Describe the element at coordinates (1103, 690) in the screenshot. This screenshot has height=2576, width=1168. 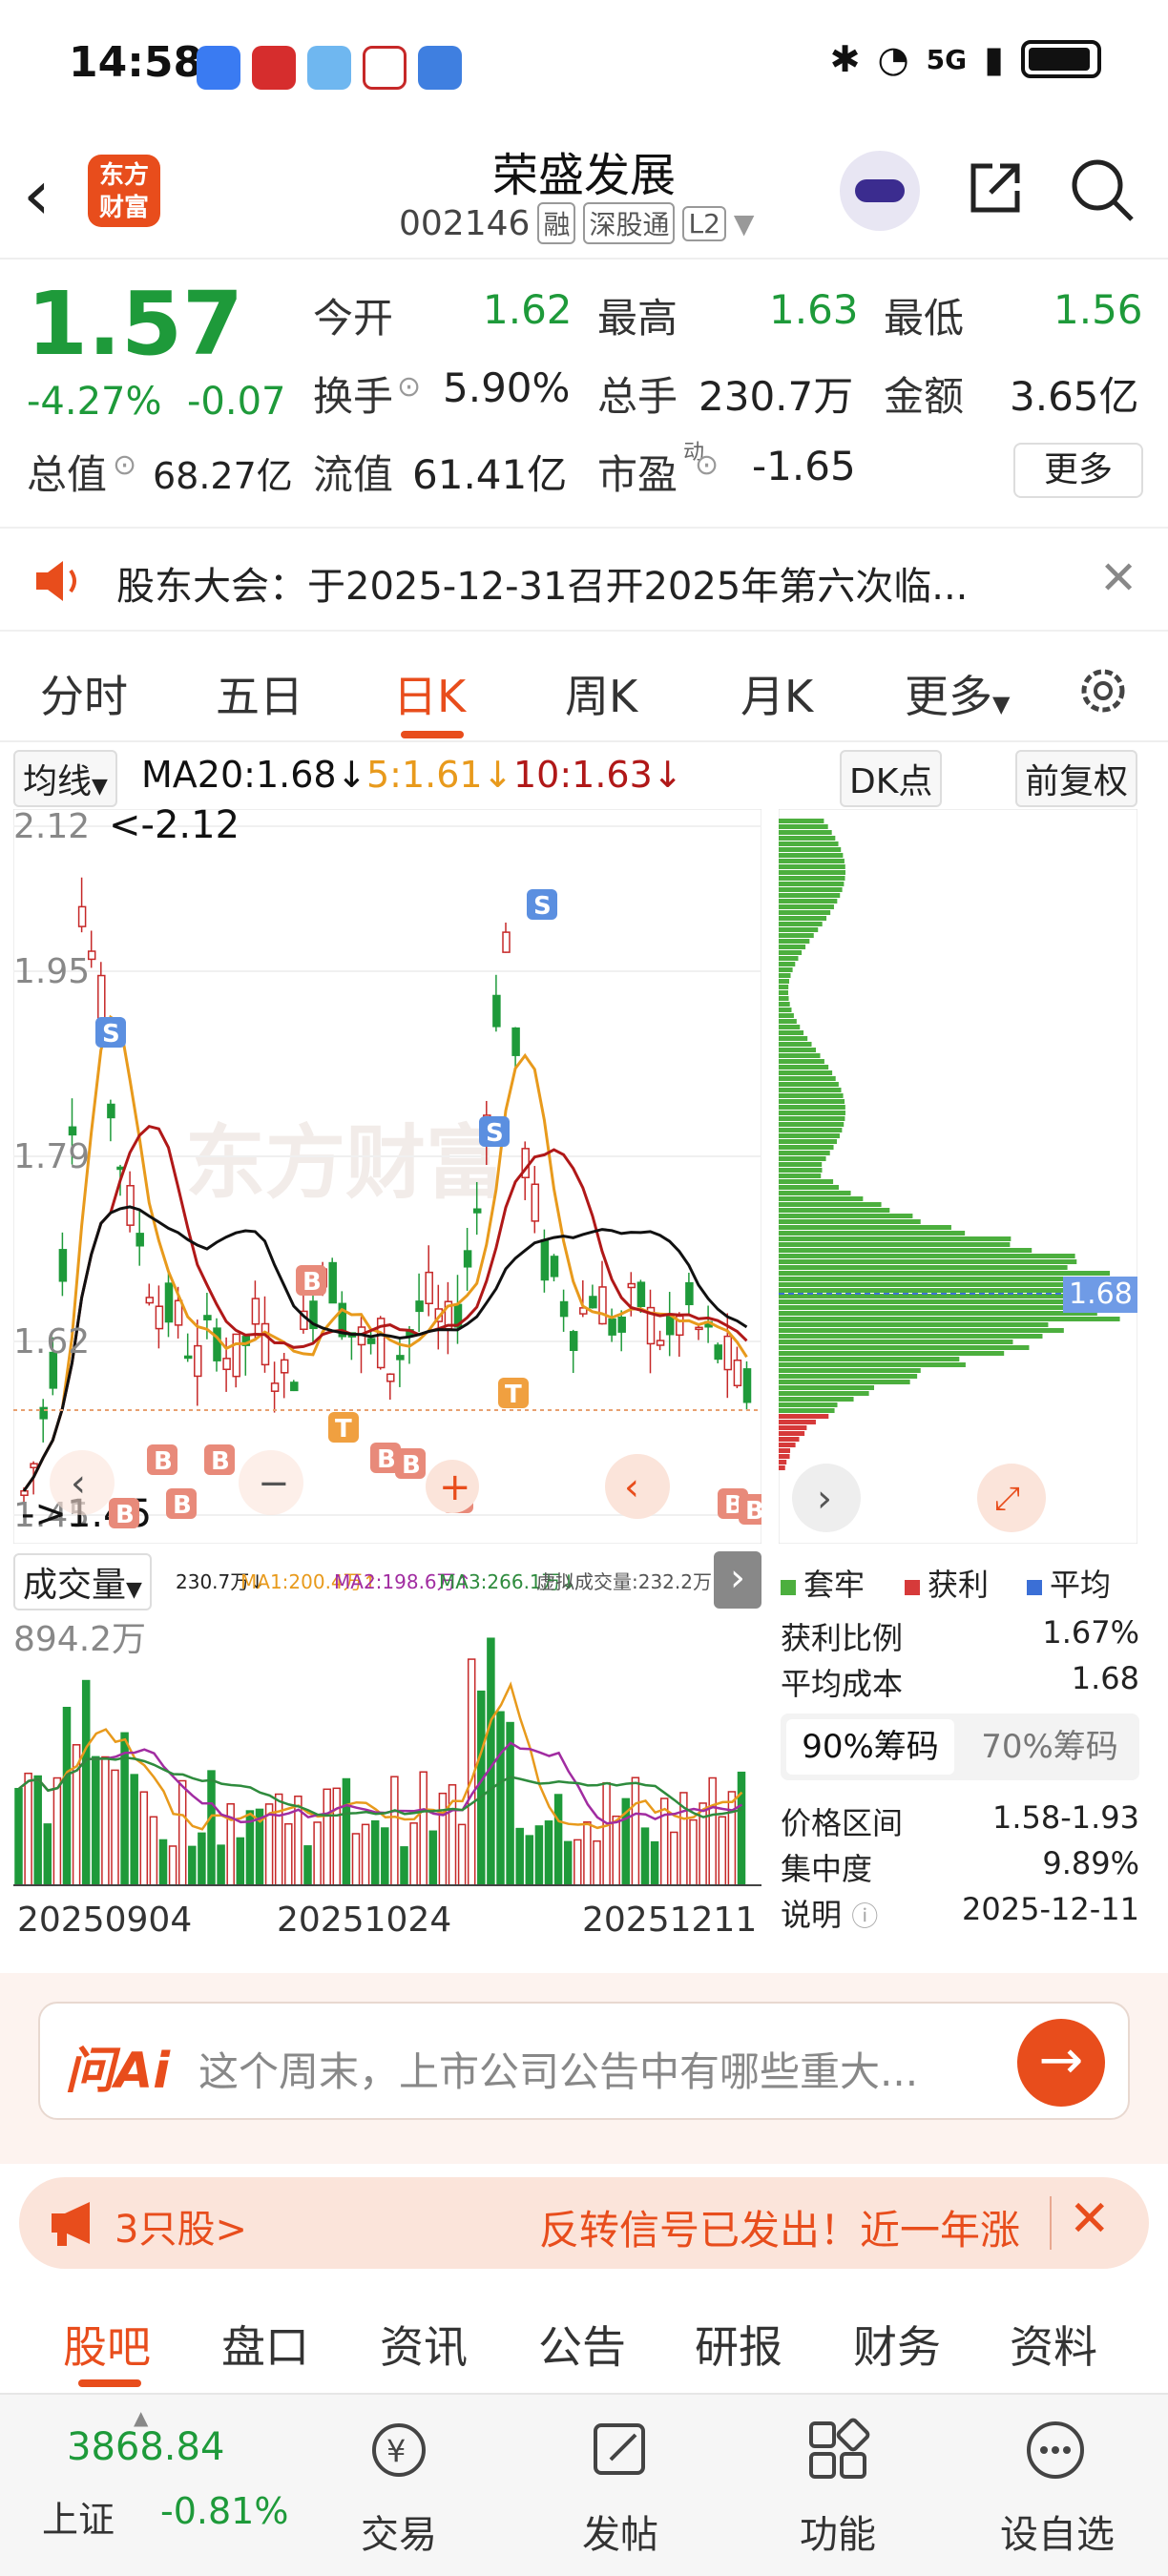
I see `gear-icon` at that location.